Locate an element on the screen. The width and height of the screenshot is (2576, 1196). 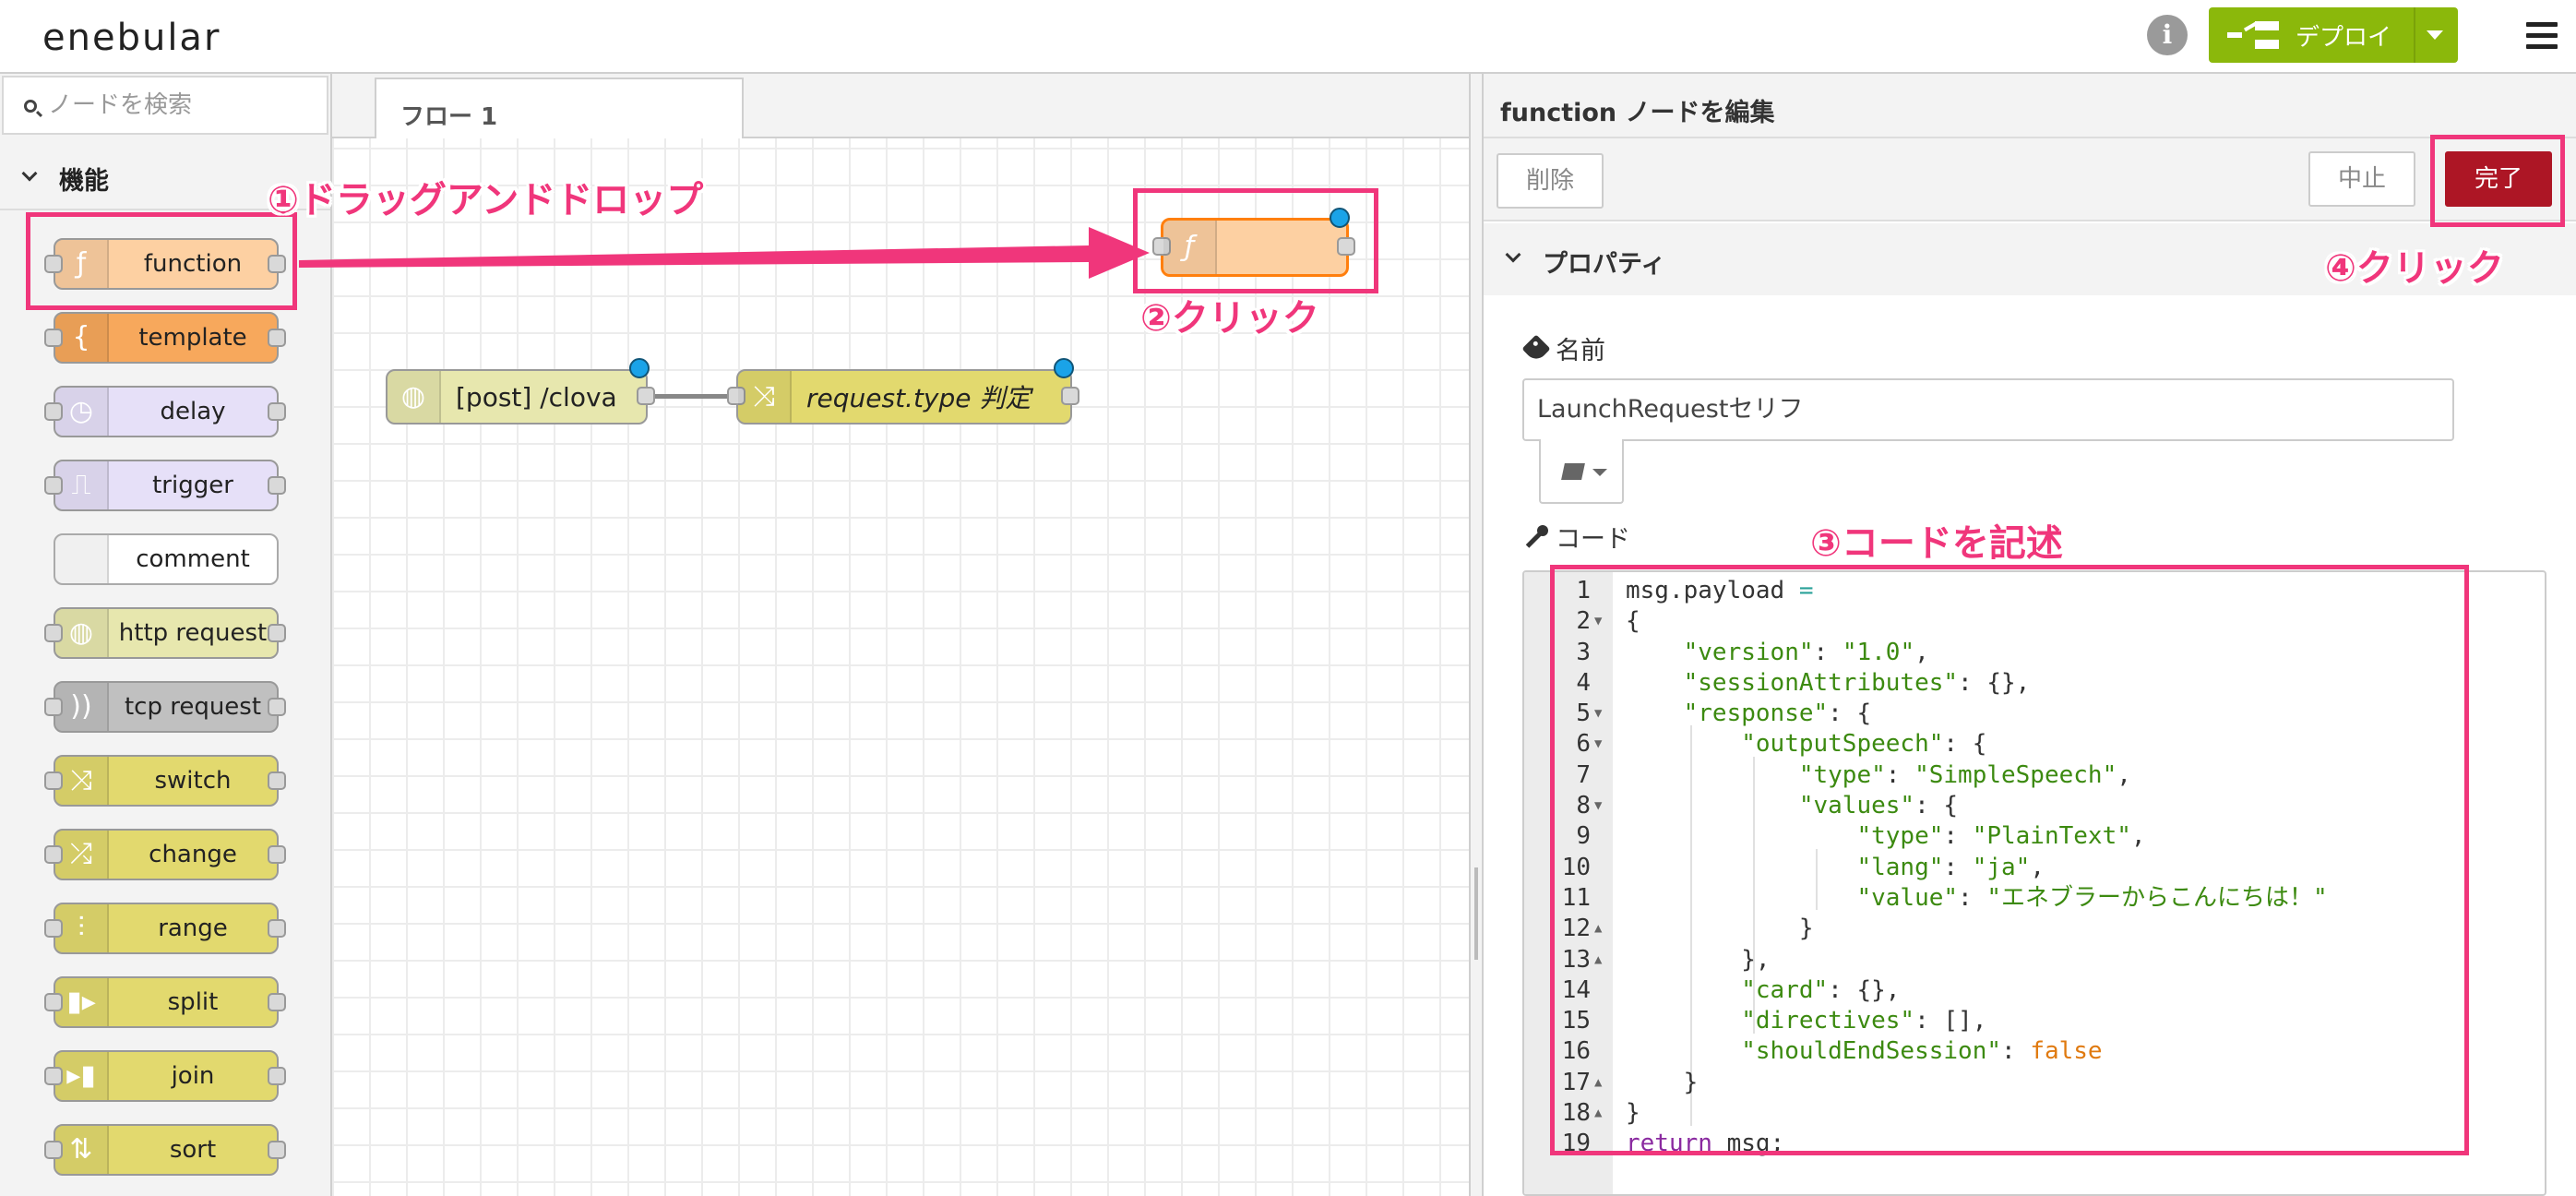
flow-wire is located at coordinates (693, 396).